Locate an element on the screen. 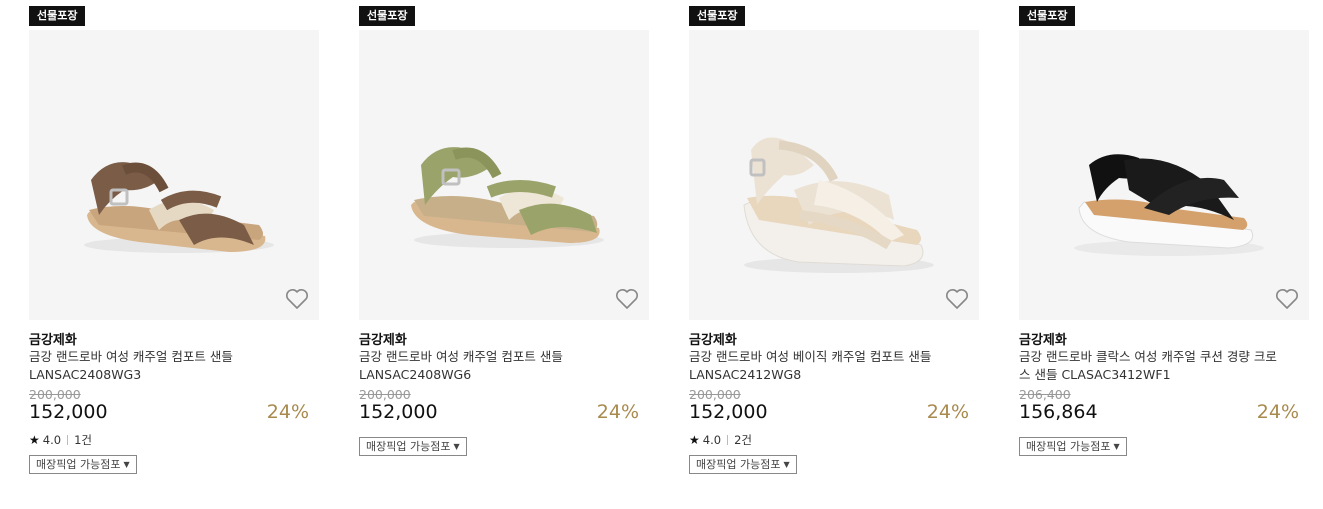  review-count: 1건 is located at coordinates (83, 440).